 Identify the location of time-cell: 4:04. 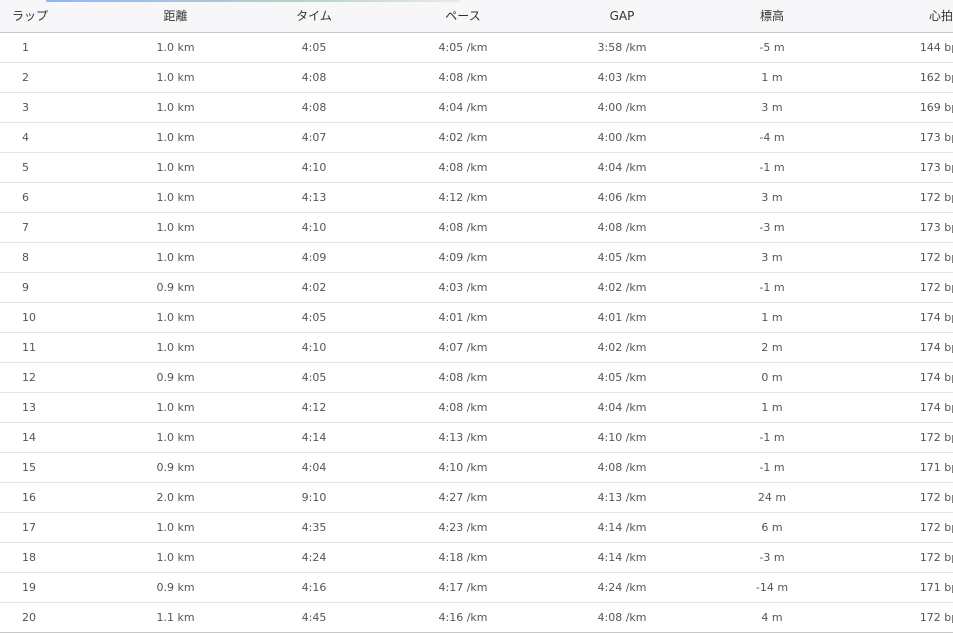
(314, 467).